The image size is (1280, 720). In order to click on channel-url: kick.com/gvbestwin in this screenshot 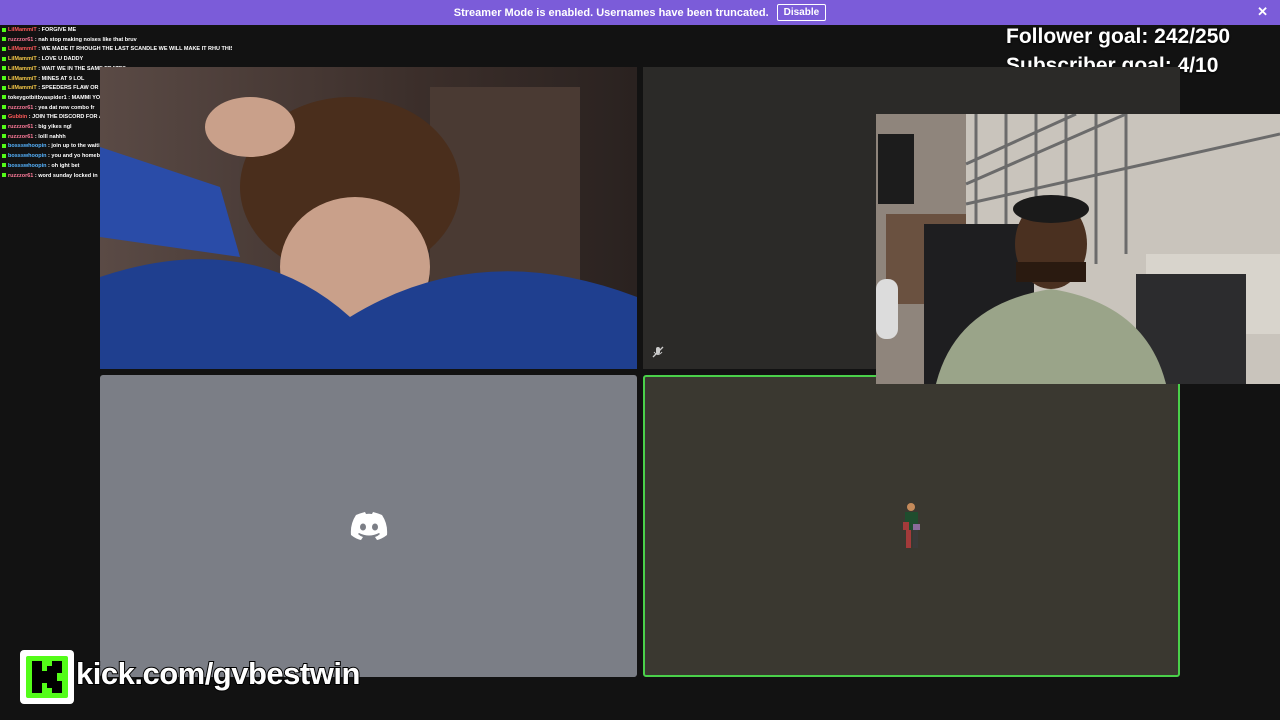, I will do `click(218, 673)`.